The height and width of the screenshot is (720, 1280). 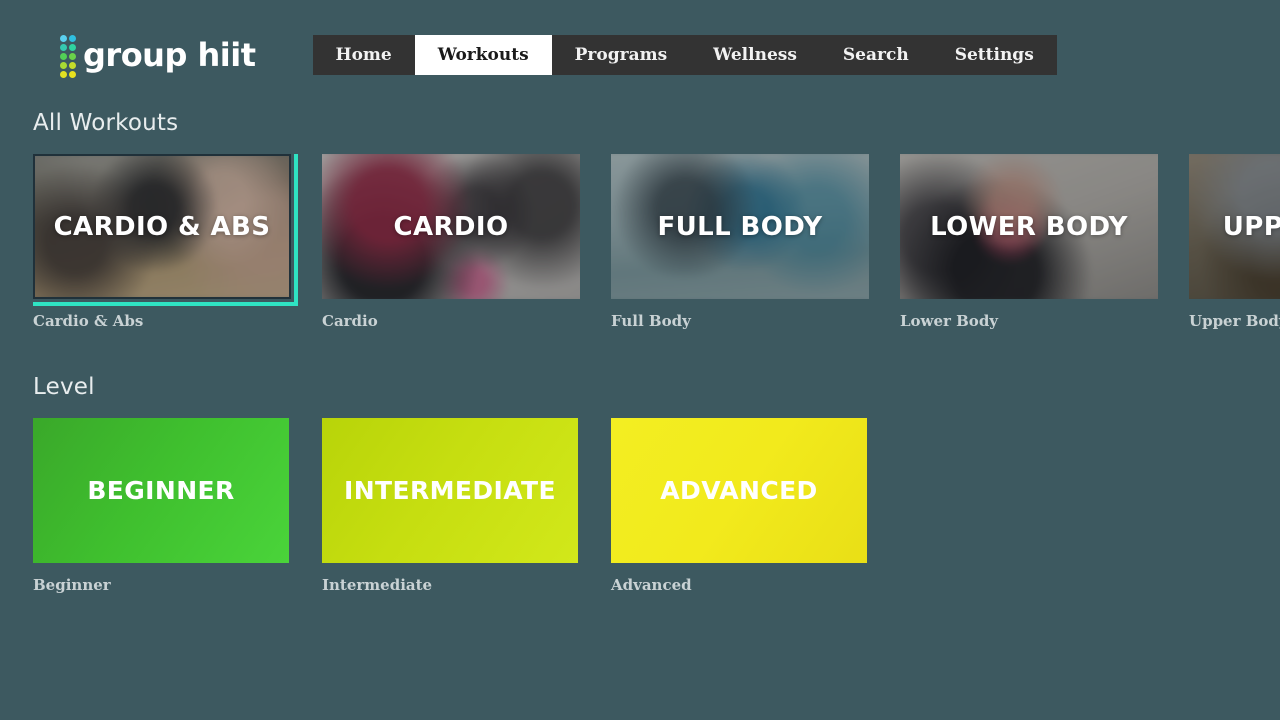 What do you see at coordinates (72, 585) in the screenshot?
I see `card-caption: Beginner` at bounding box center [72, 585].